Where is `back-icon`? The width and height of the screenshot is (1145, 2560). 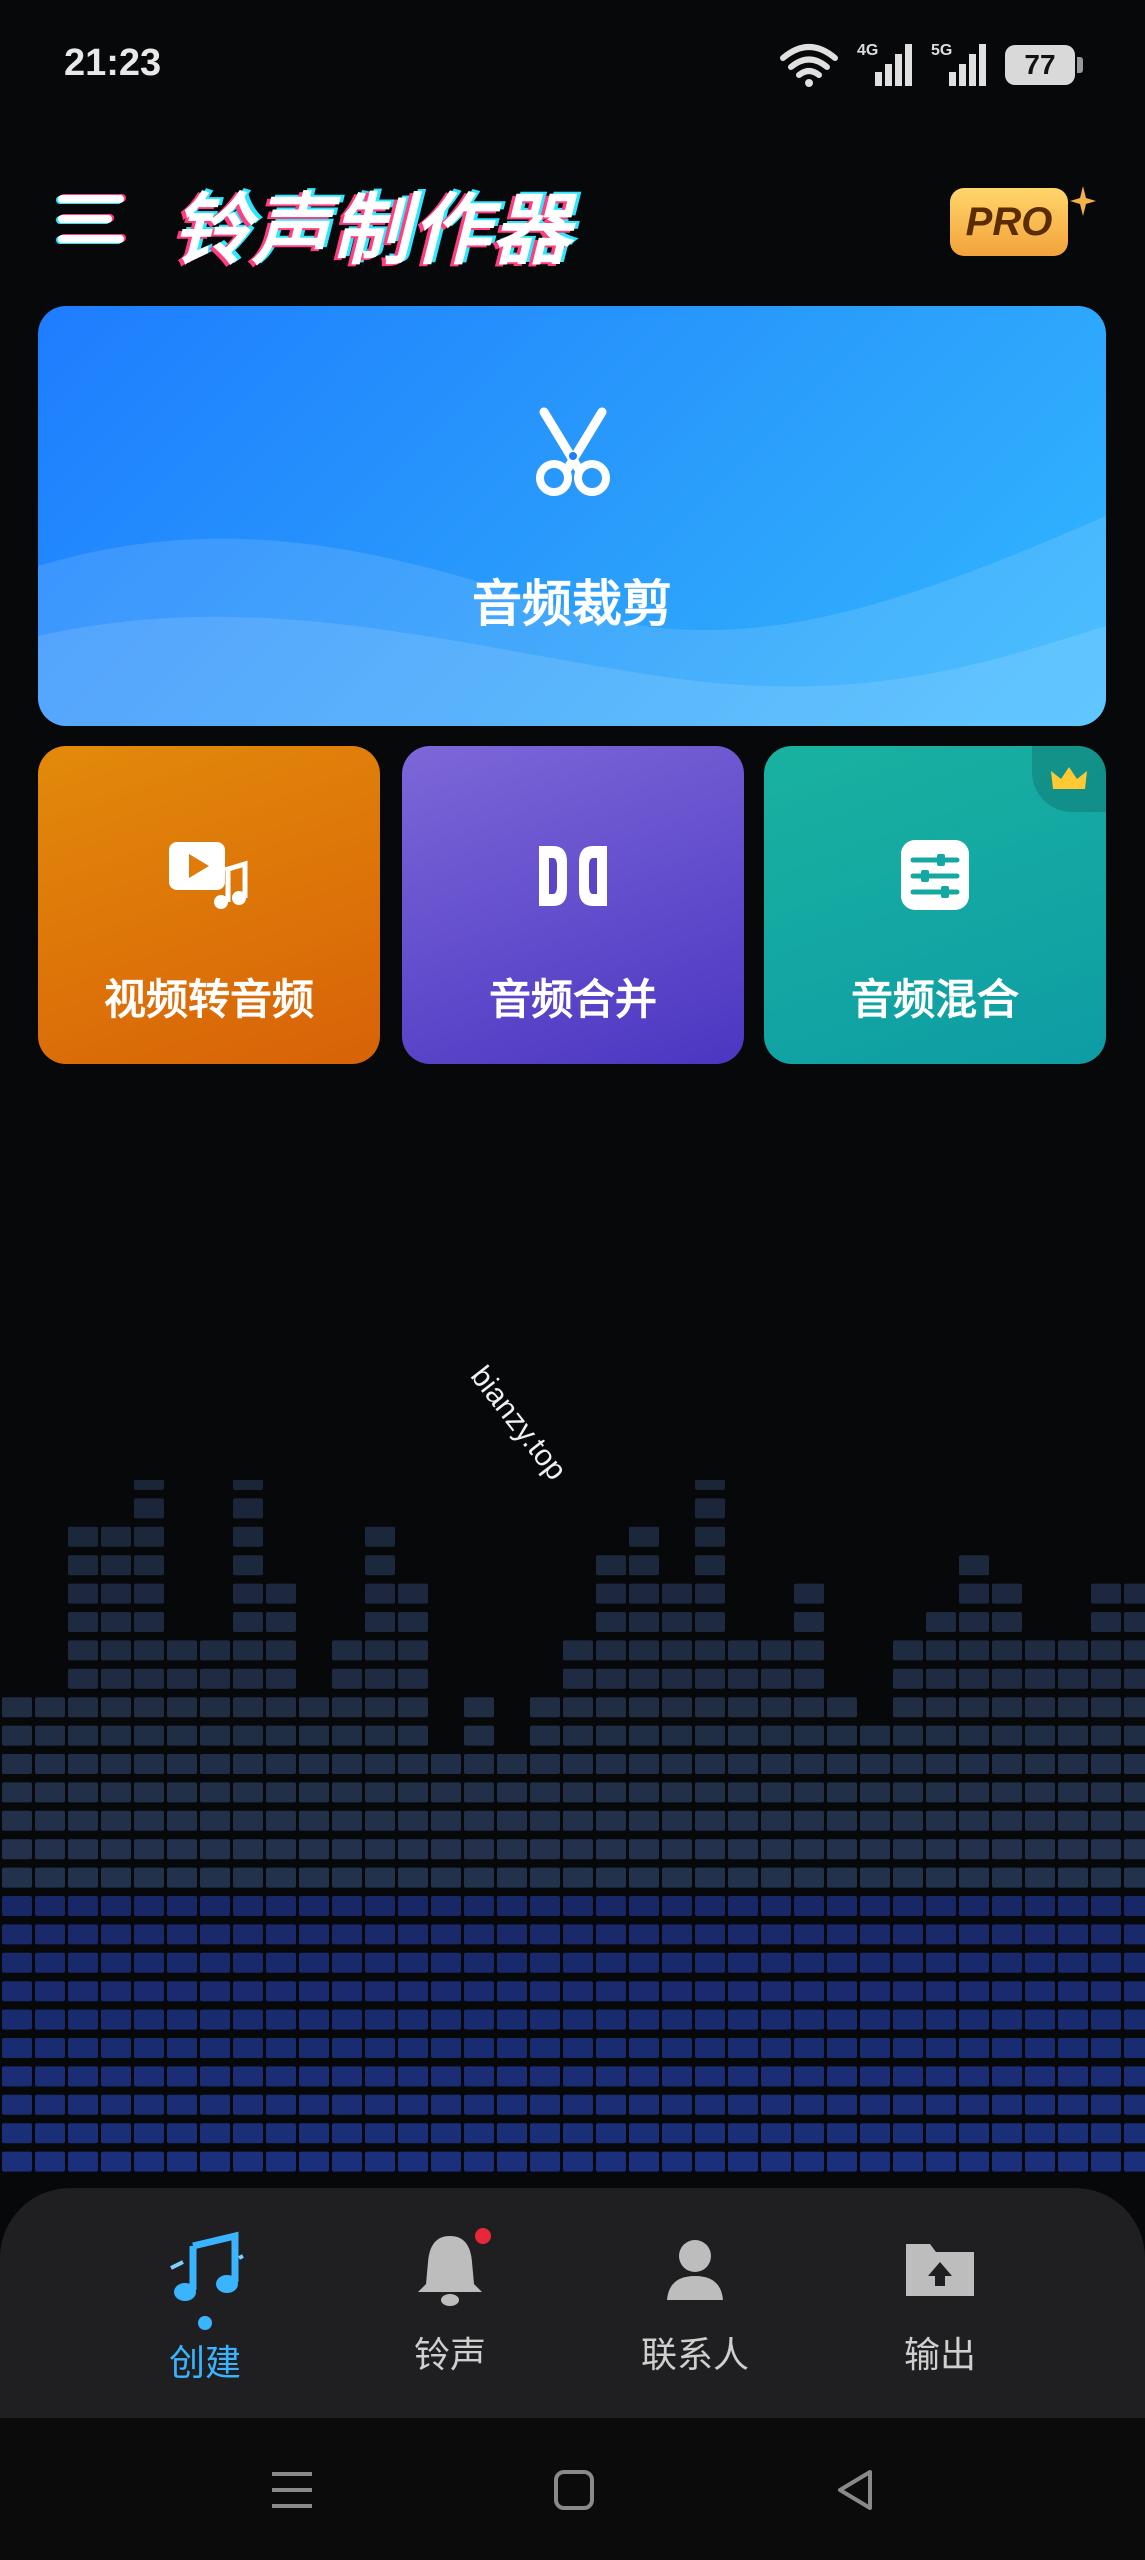 back-icon is located at coordinates (856, 2490).